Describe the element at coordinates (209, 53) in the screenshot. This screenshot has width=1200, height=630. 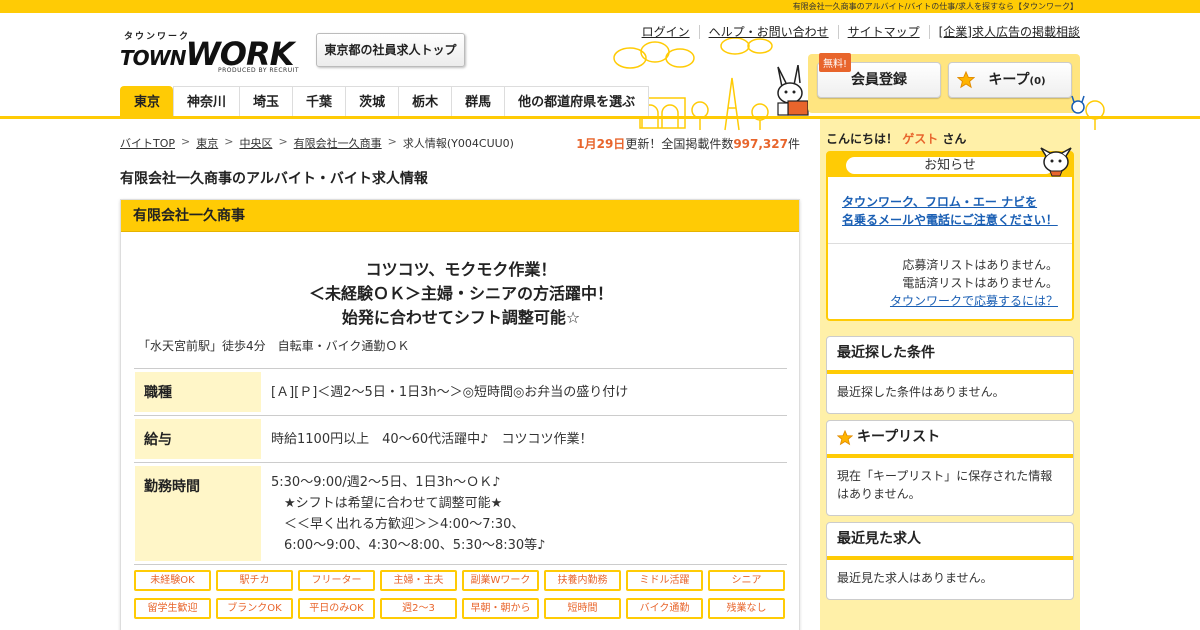
I see `townwork-logo: タウンワーク TOWNWORK PRODUCED BY RECRUIT` at that location.